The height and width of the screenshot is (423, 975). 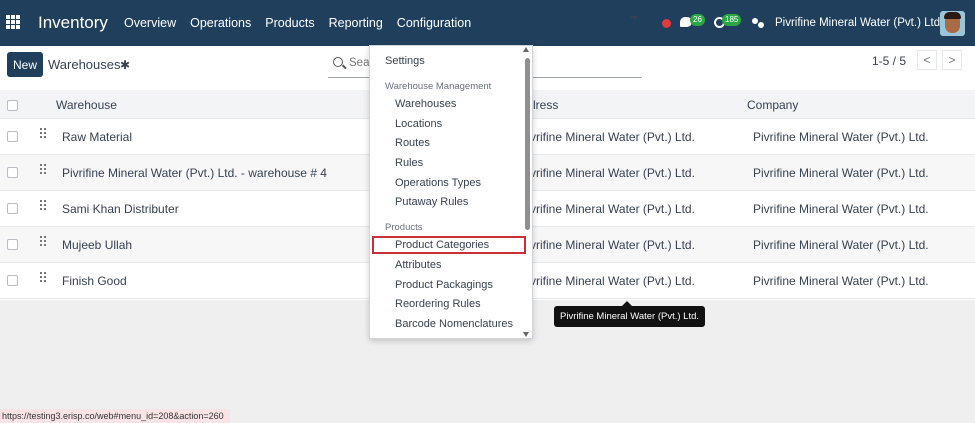 I want to click on menu-item-product-packagings: Product Packagings, so click(x=444, y=285).